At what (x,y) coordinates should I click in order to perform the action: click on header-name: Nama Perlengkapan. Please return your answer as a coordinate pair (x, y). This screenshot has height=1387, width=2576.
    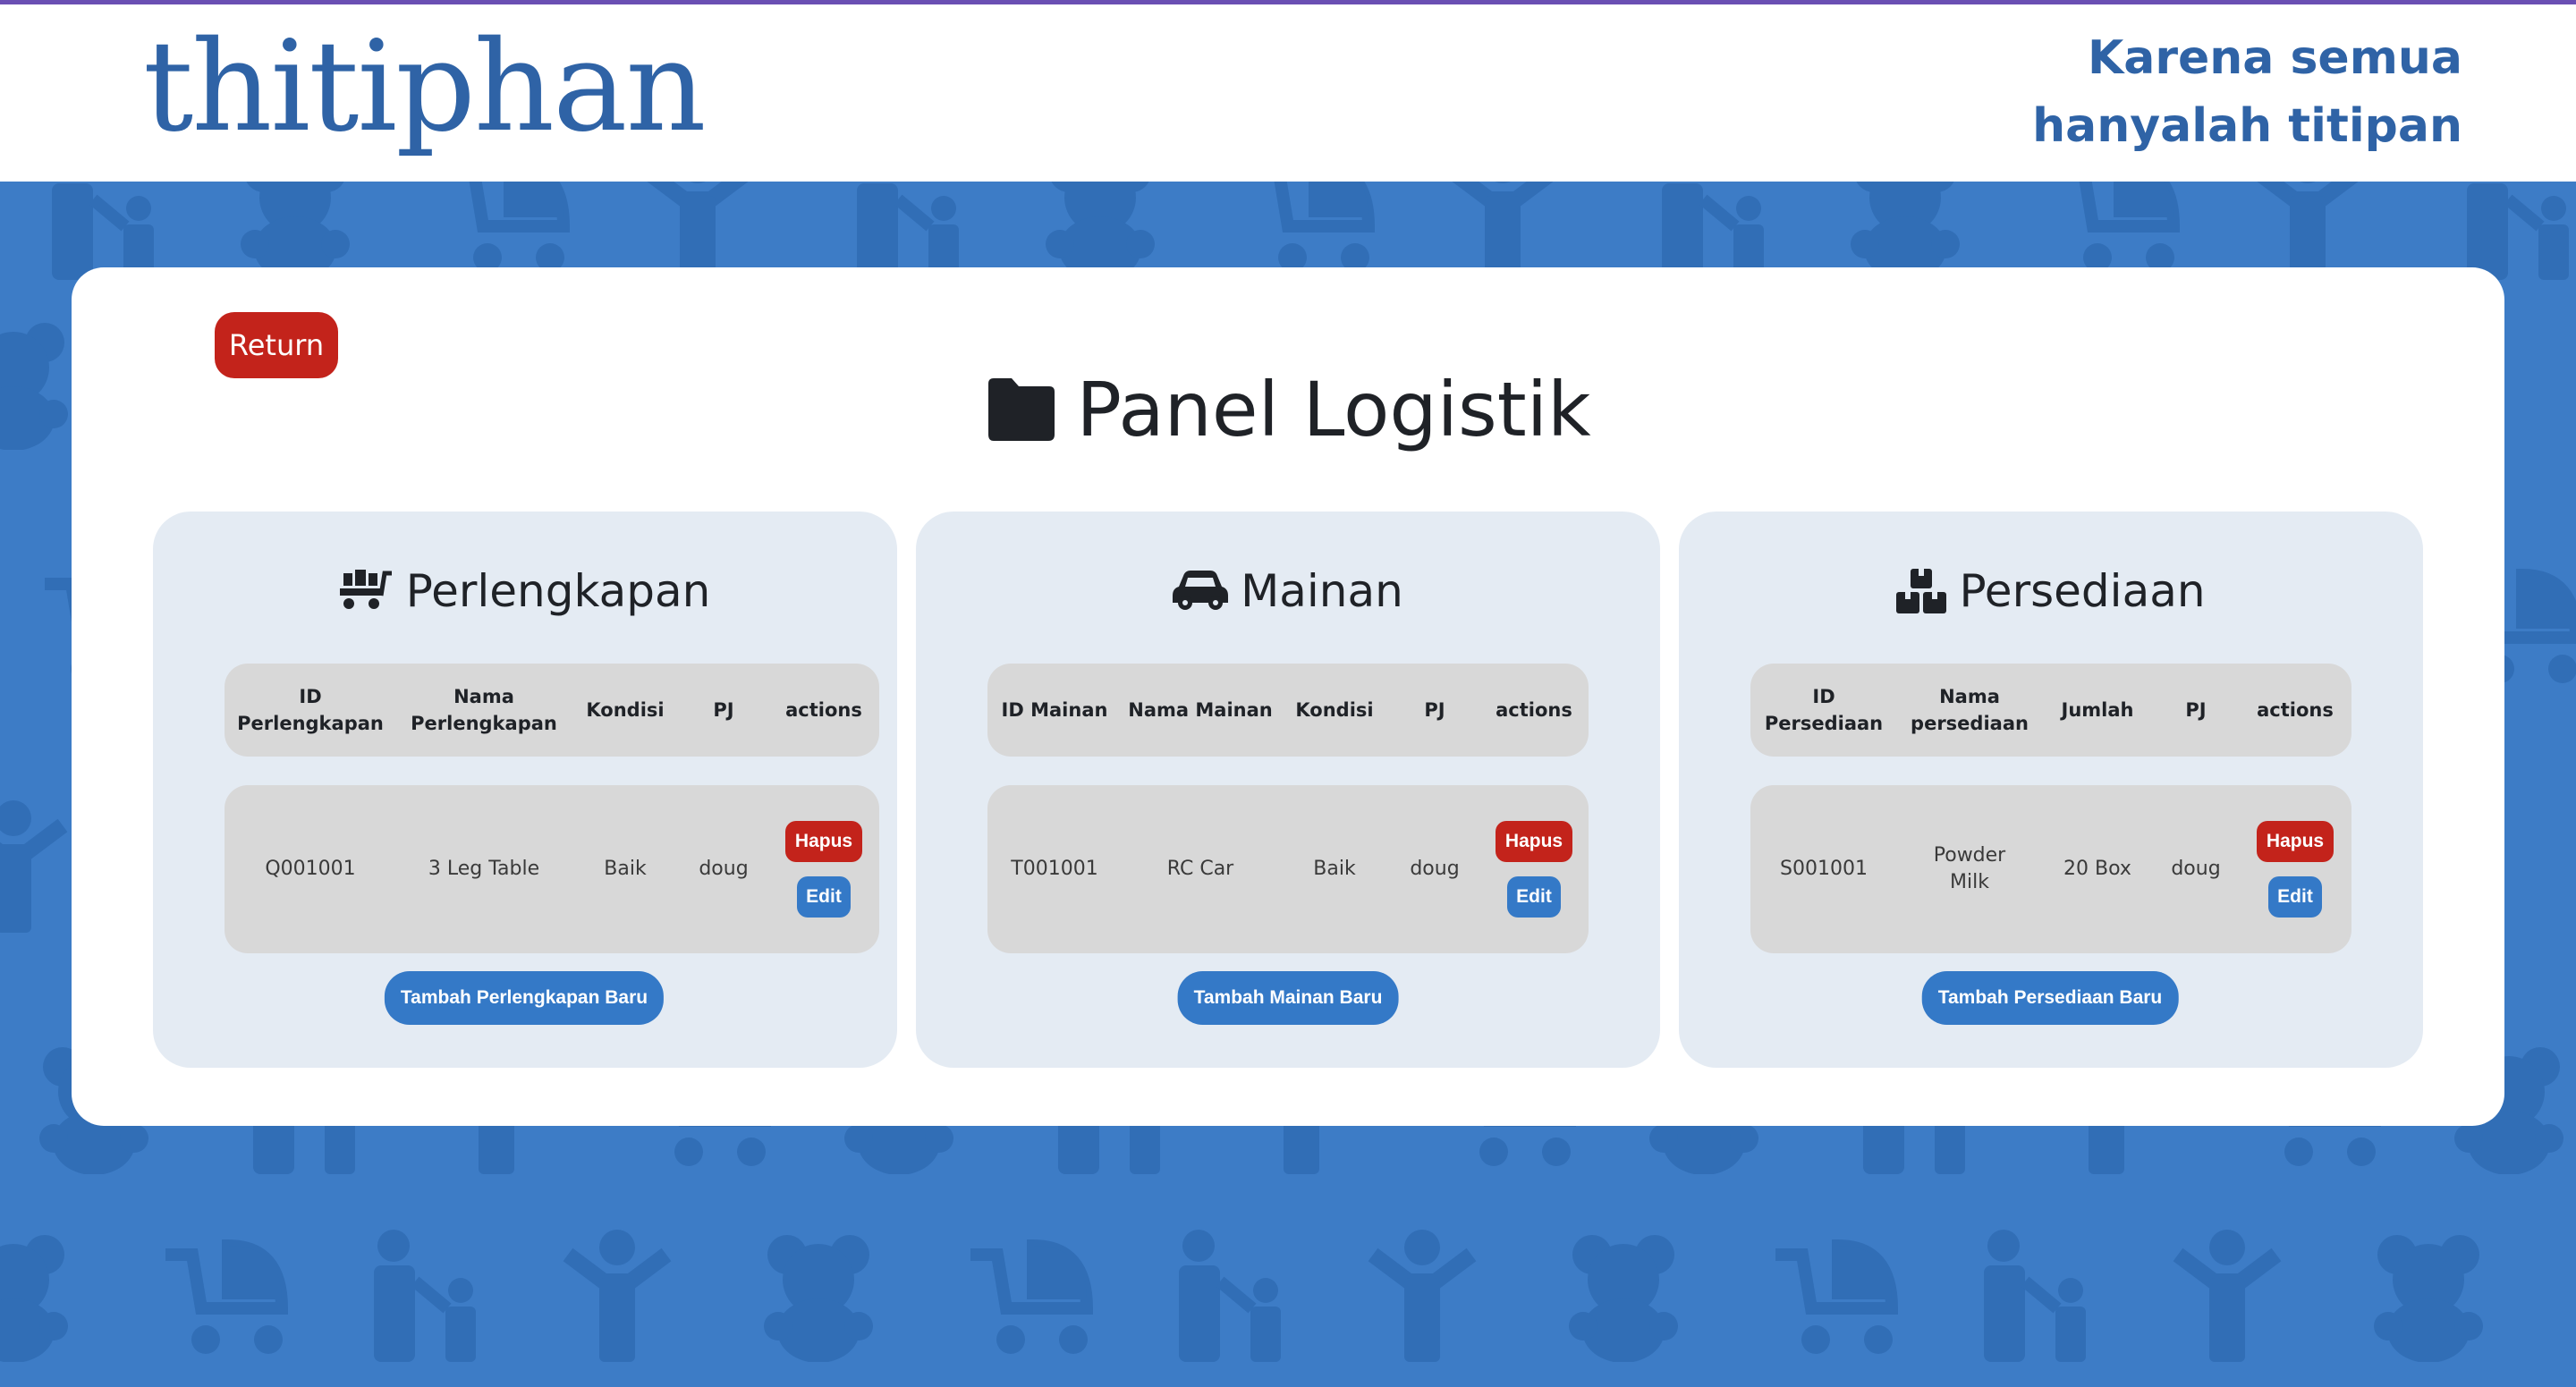
    Looking at the image, I should click on (484, 710).